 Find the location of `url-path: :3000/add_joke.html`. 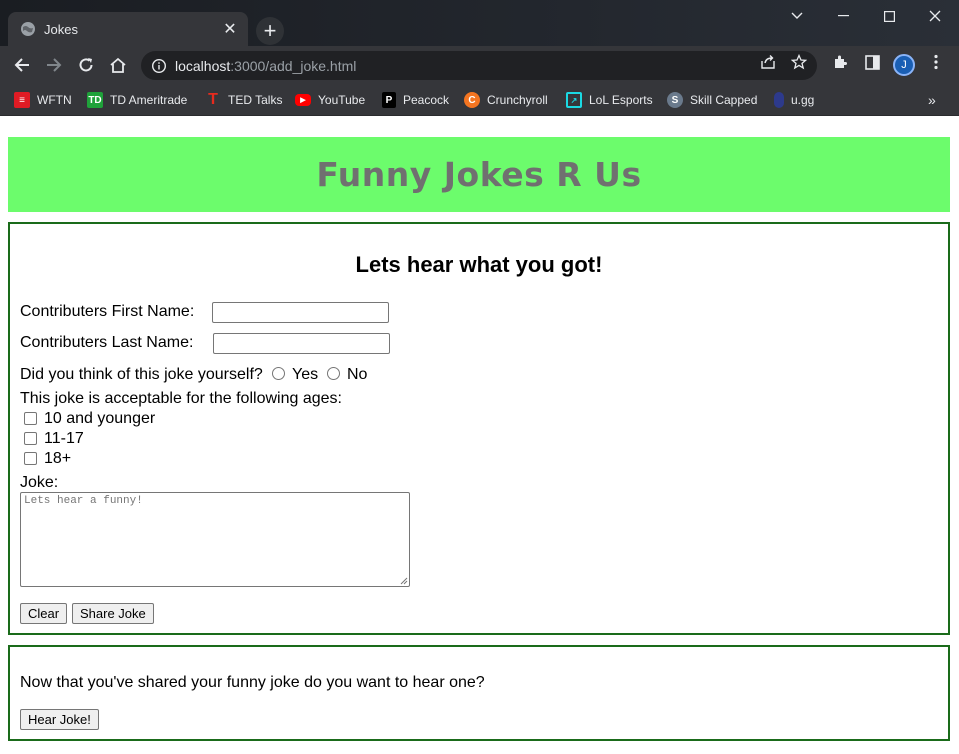

url-path: :3000/add_joke.html is located at coordinates (293, 65).